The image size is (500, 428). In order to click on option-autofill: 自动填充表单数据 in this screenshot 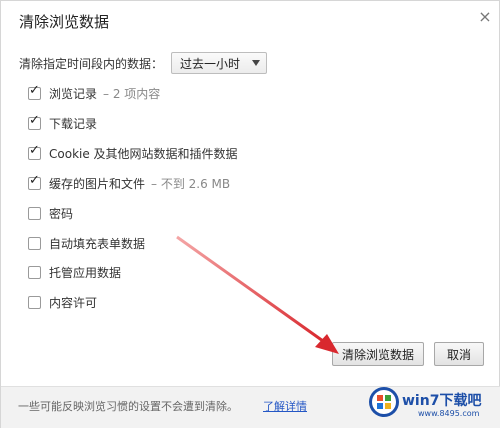, I will do `click(86, 243)`.